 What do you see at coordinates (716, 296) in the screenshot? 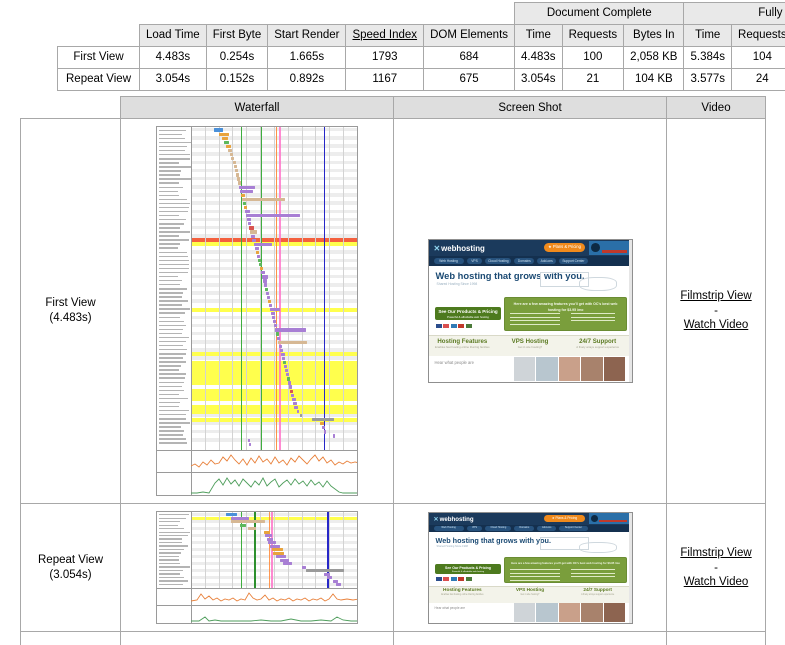
I see `filmstrip-view-link-first-view: Filmstrip View` at bounding box center [716, 296].